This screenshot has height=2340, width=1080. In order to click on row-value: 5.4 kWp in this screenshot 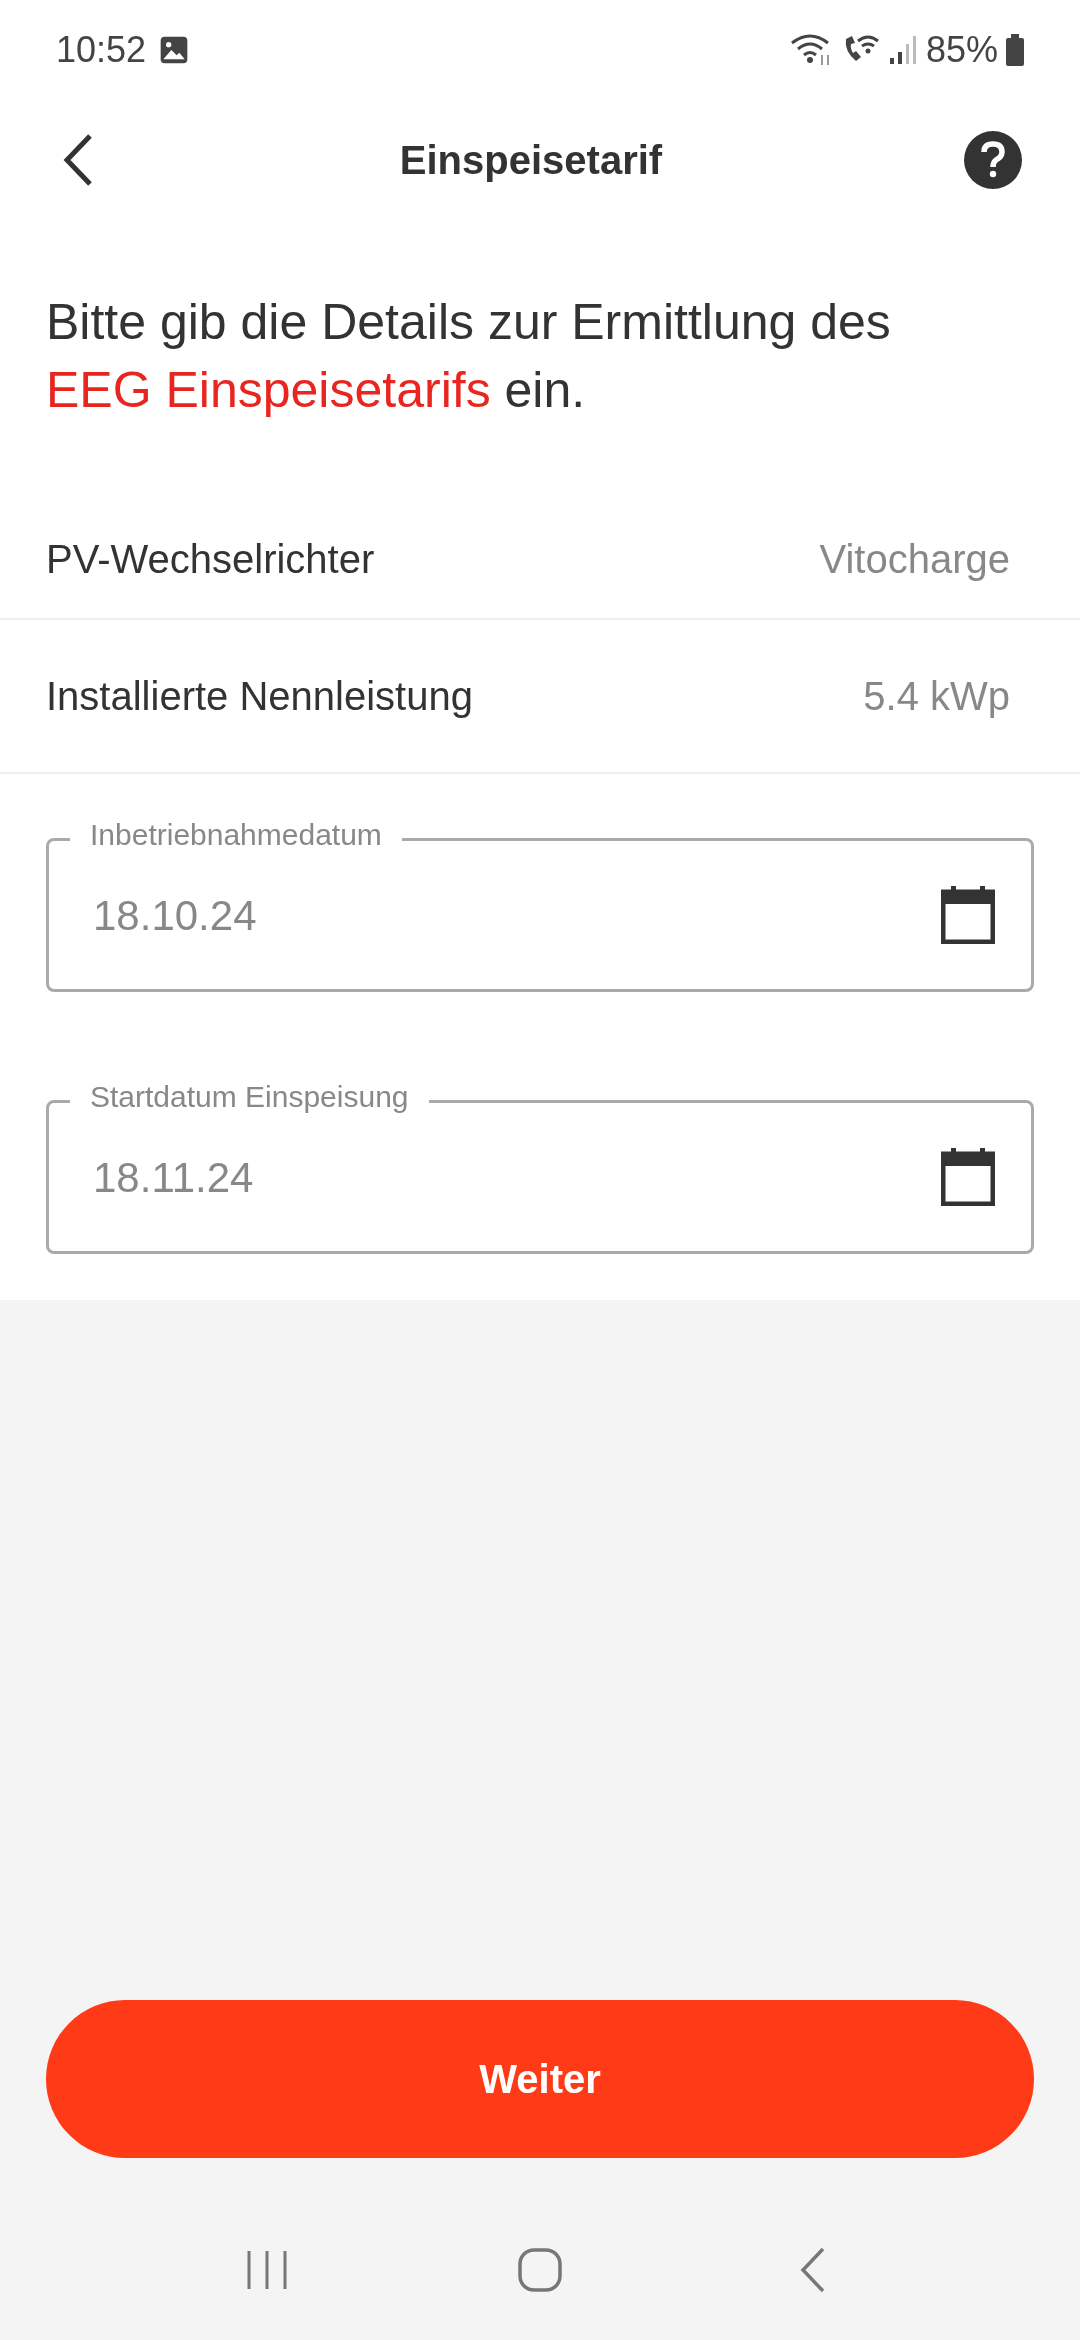, I will do `click(936, 696)`.